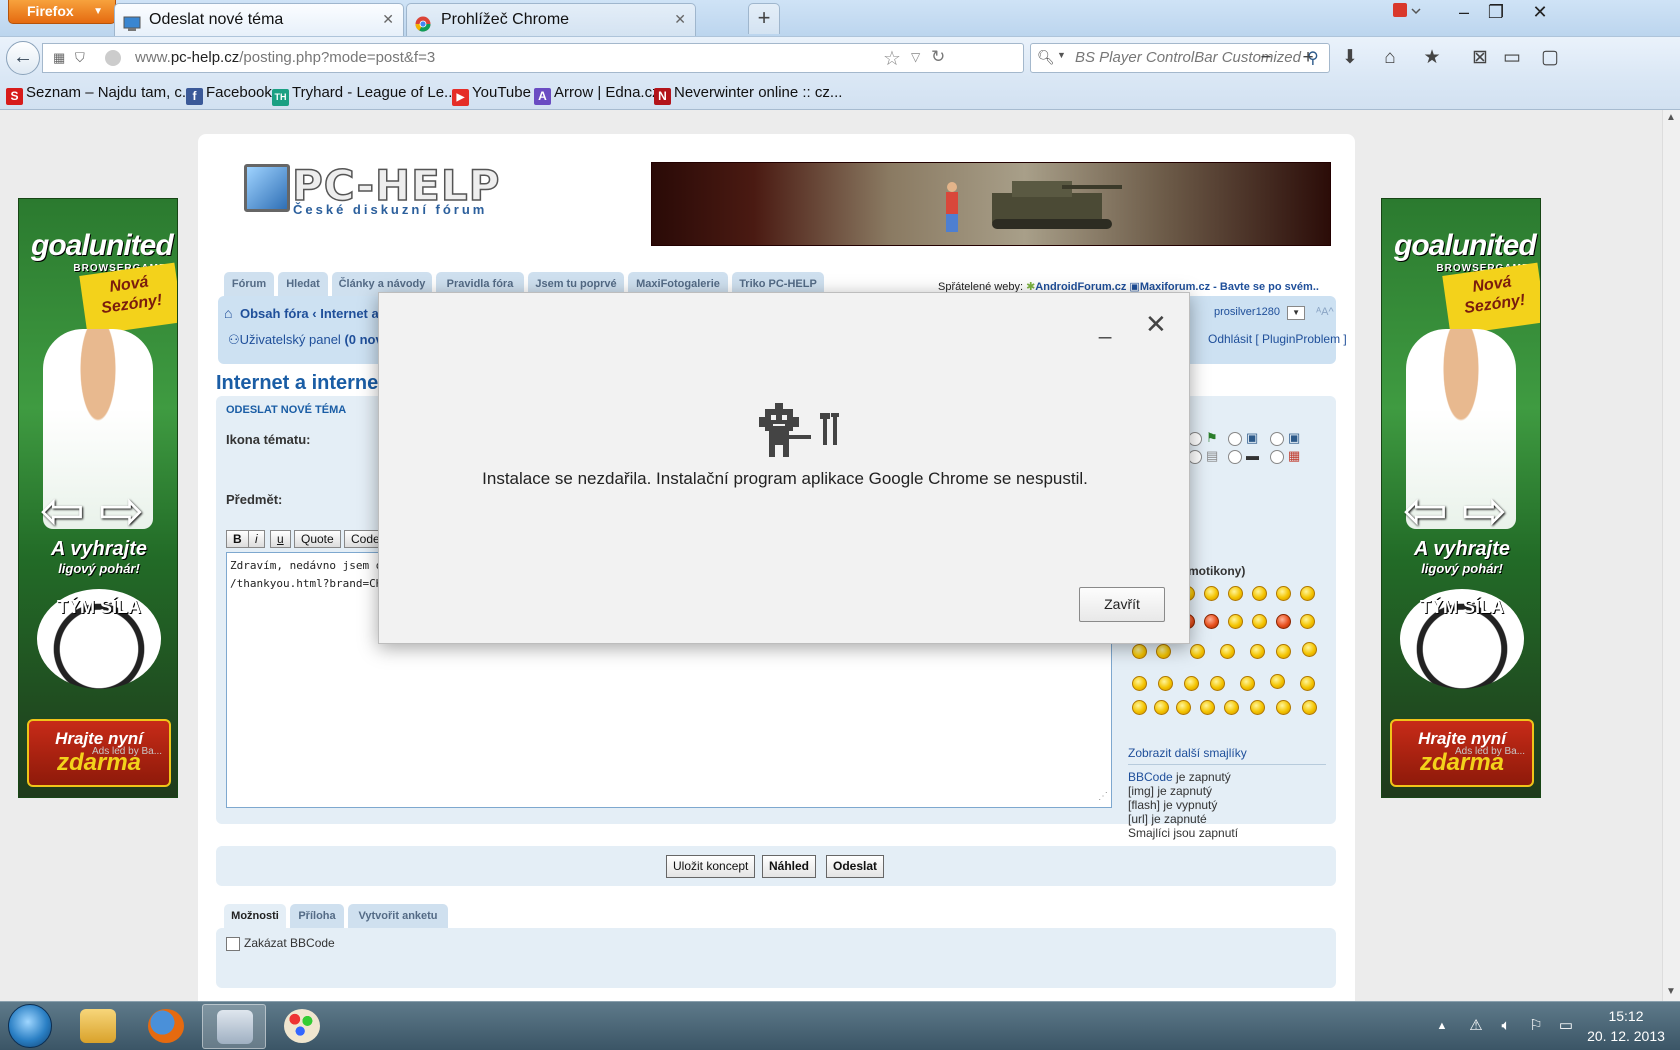  I want to click on taskbar-firefox, so click(166, 1026).